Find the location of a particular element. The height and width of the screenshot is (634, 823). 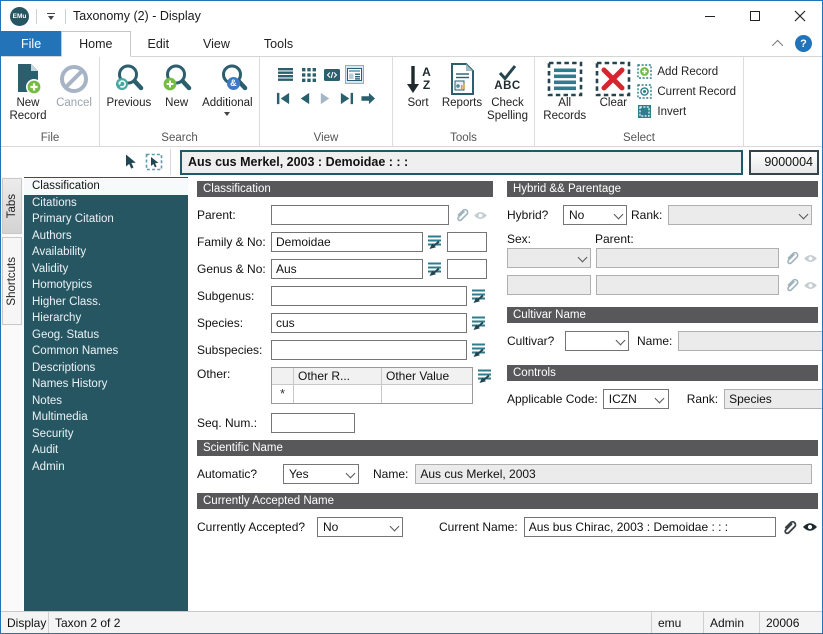

sidebar-item-citations: Citations is located at coordinates (106, 203).